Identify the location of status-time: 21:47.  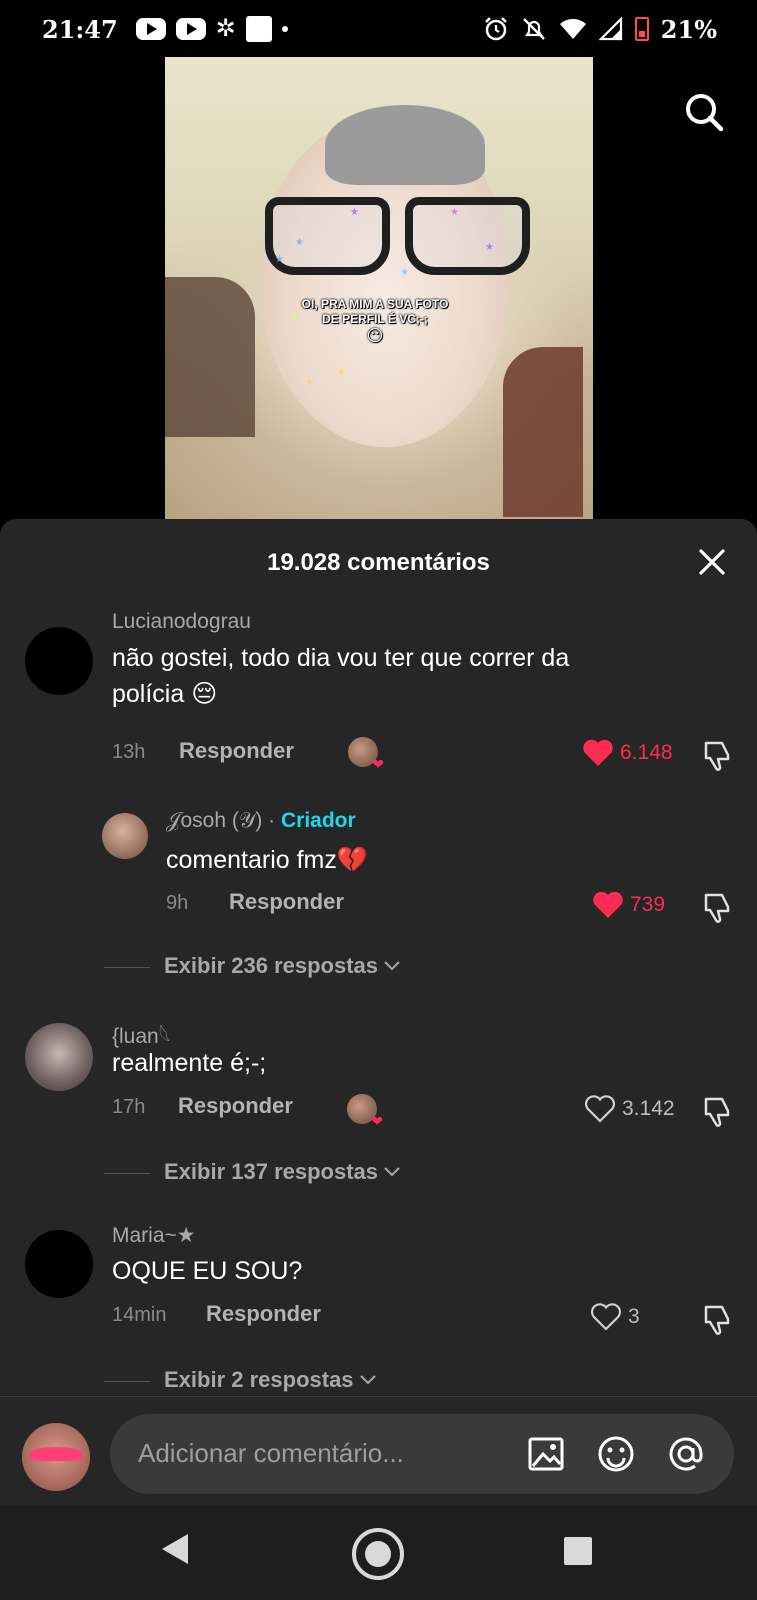
(80, 29).